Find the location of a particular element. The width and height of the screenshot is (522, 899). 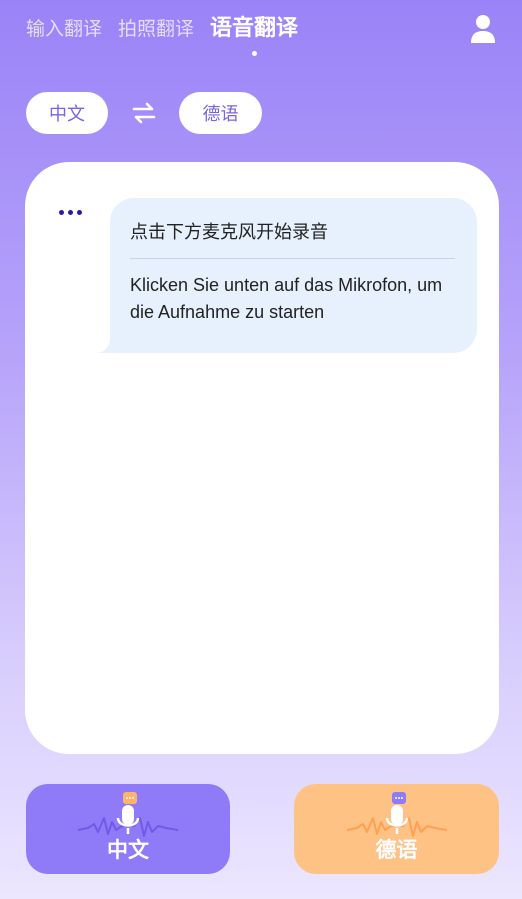

bubble-tail is located at coordinates (106, 345).